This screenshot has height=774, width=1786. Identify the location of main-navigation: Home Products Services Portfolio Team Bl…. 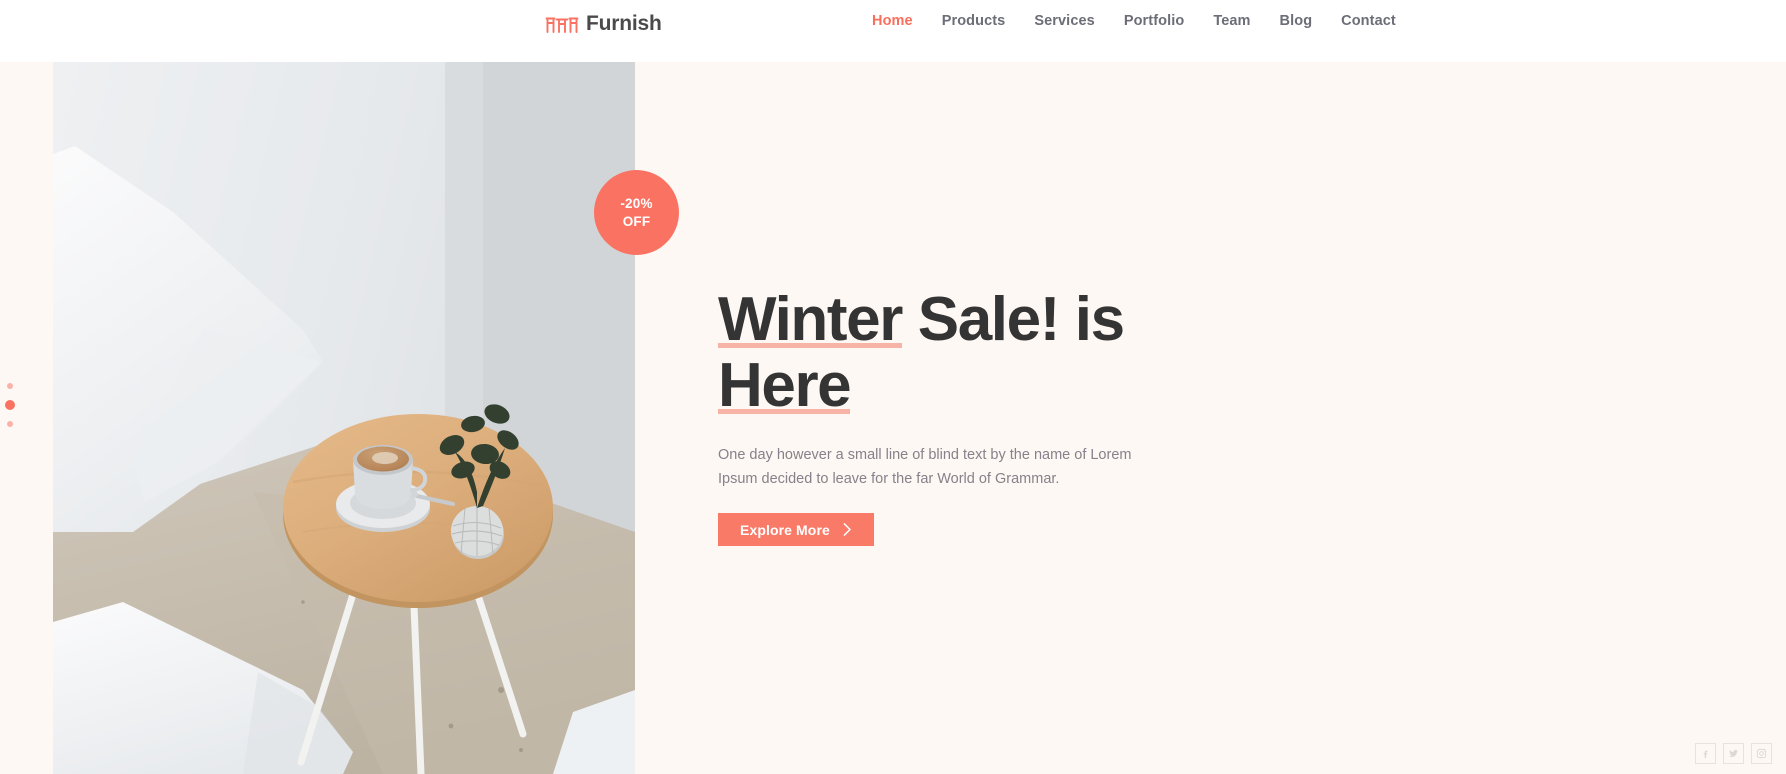
(1134, 21).